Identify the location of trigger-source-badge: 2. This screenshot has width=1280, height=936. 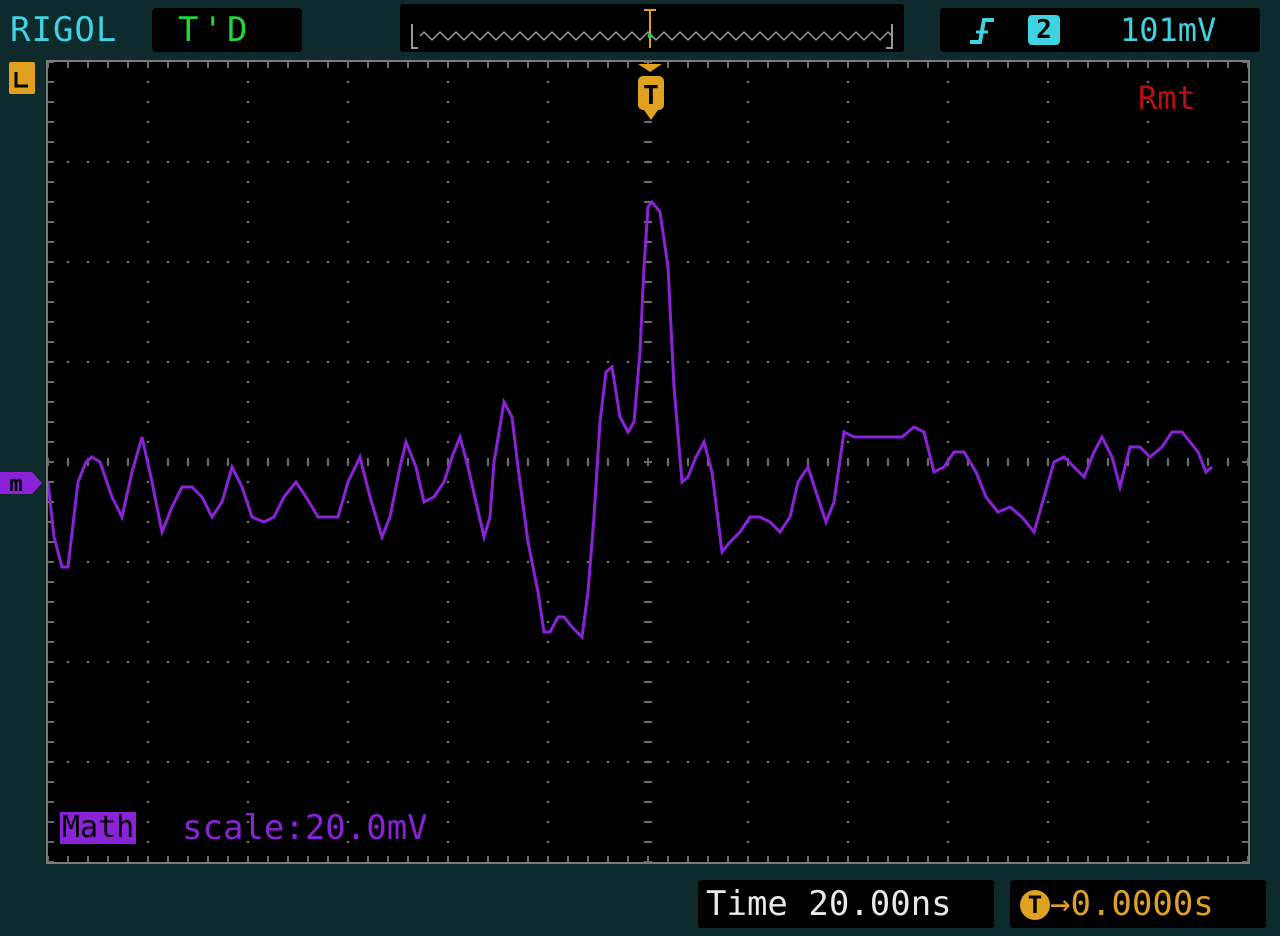
(1044, 30).